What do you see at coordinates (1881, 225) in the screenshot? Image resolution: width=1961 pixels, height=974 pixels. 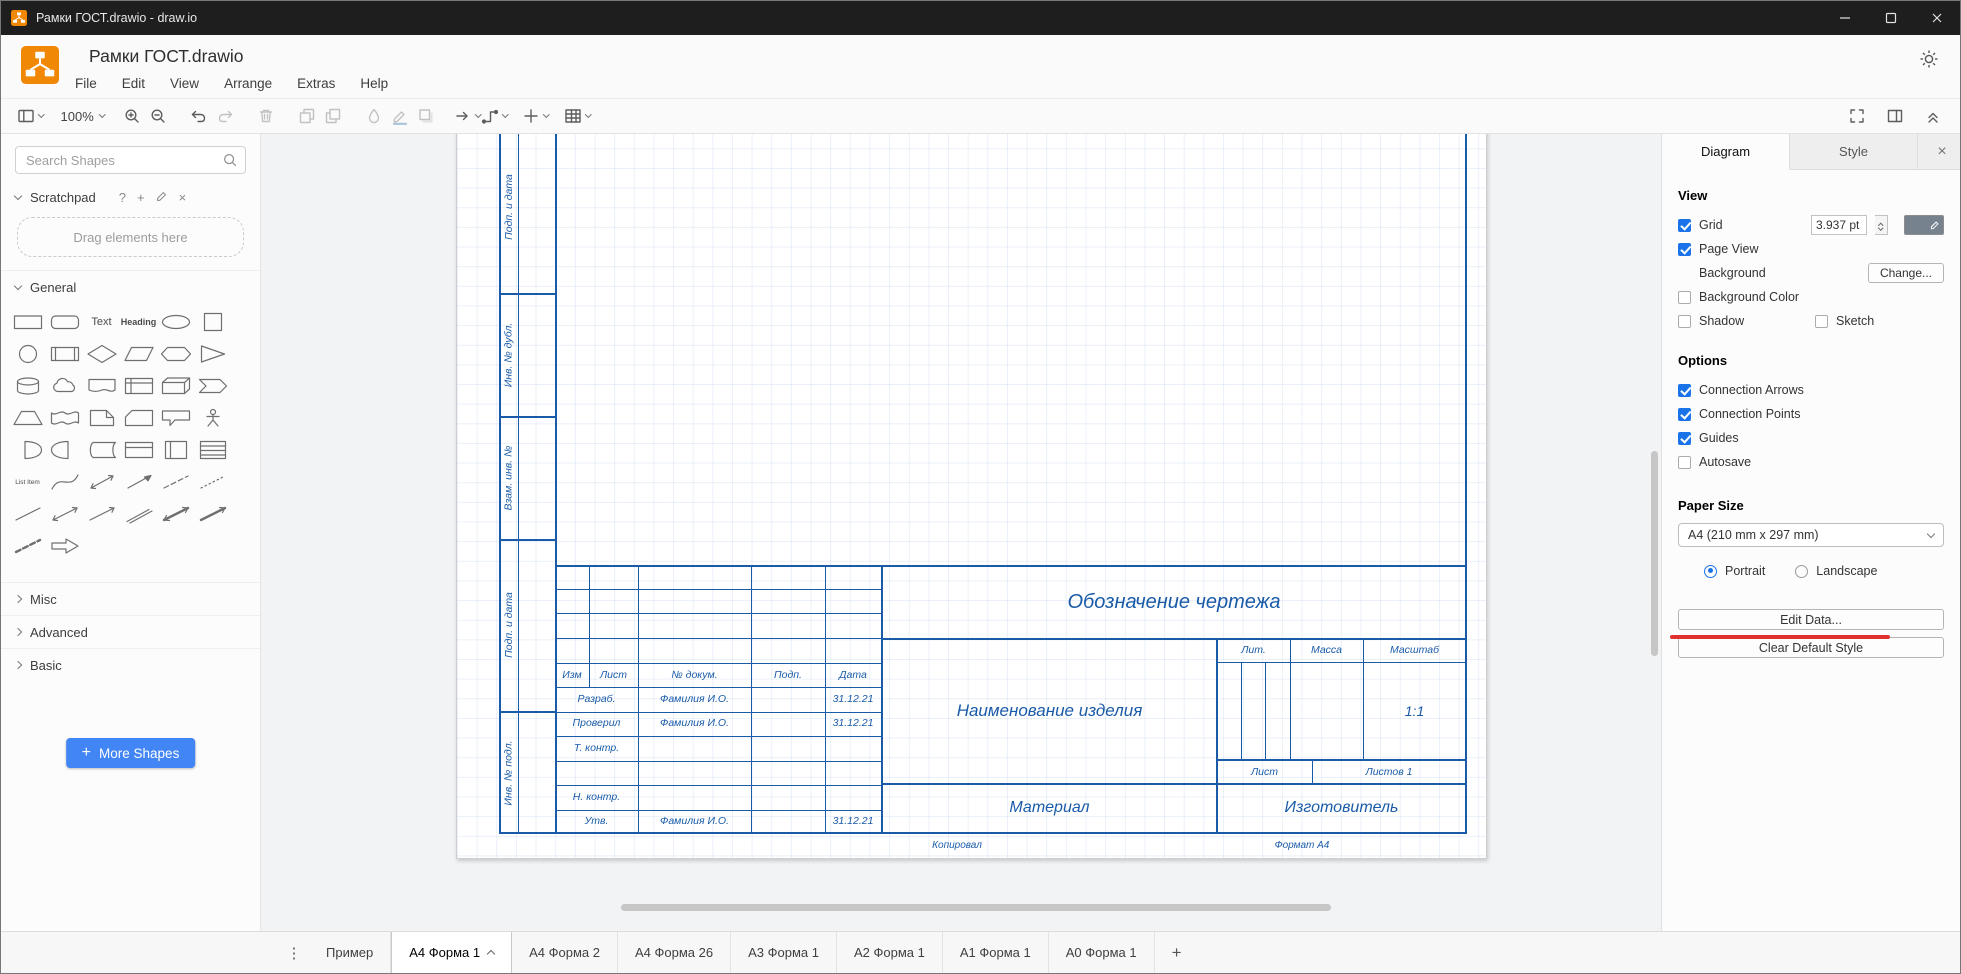 I see `grid-size-stepper` at bounding box center [1881, 225].